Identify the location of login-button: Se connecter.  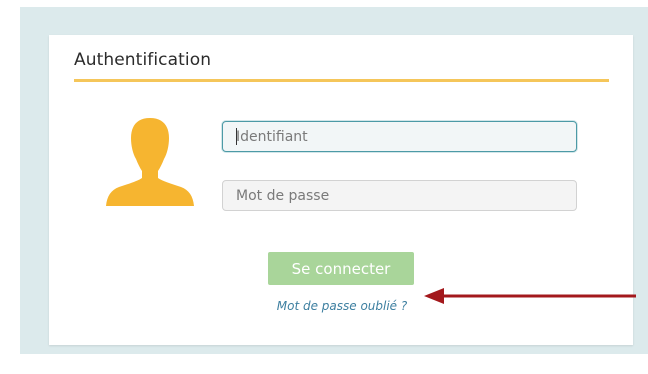
(341, 268).